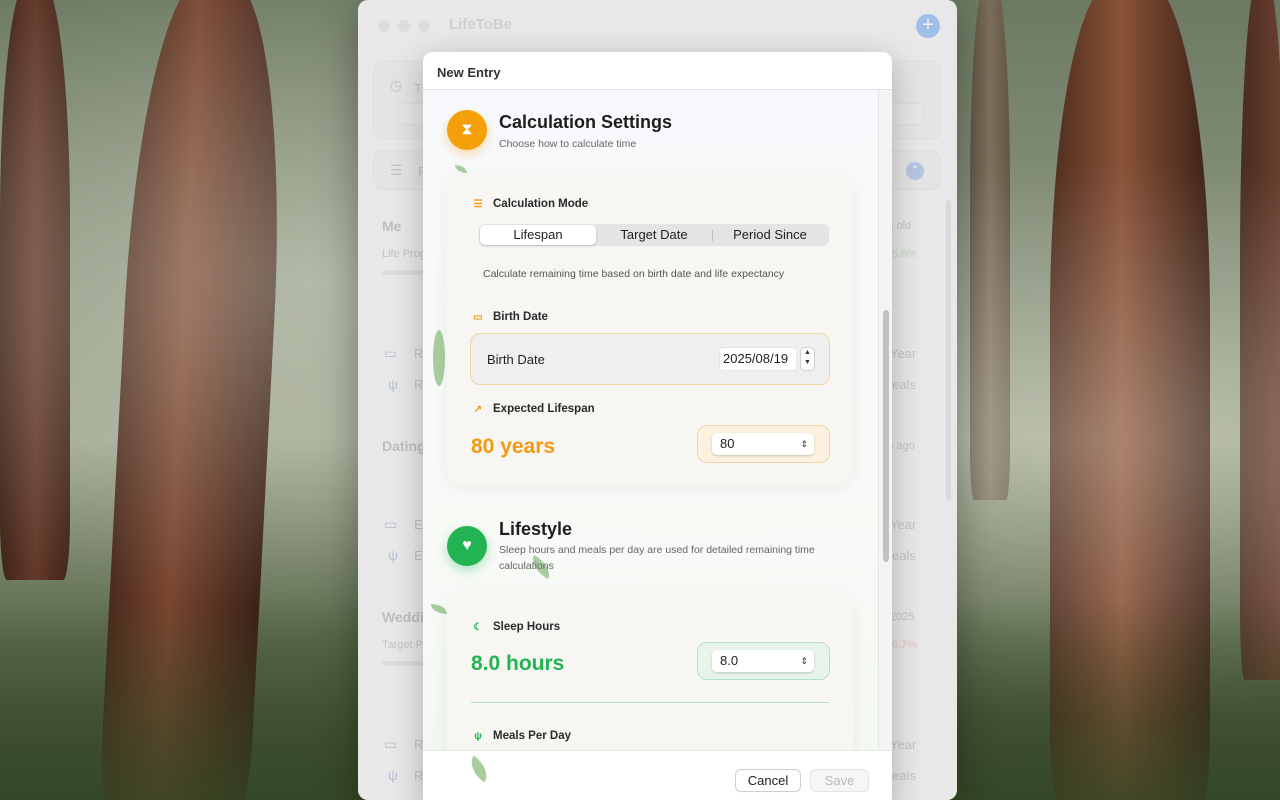 This screenshot has height=800, width=1280. Describe the element at coordinates (481, 24) in the screenshot. I see `app-title: LifeToBe` at that location.